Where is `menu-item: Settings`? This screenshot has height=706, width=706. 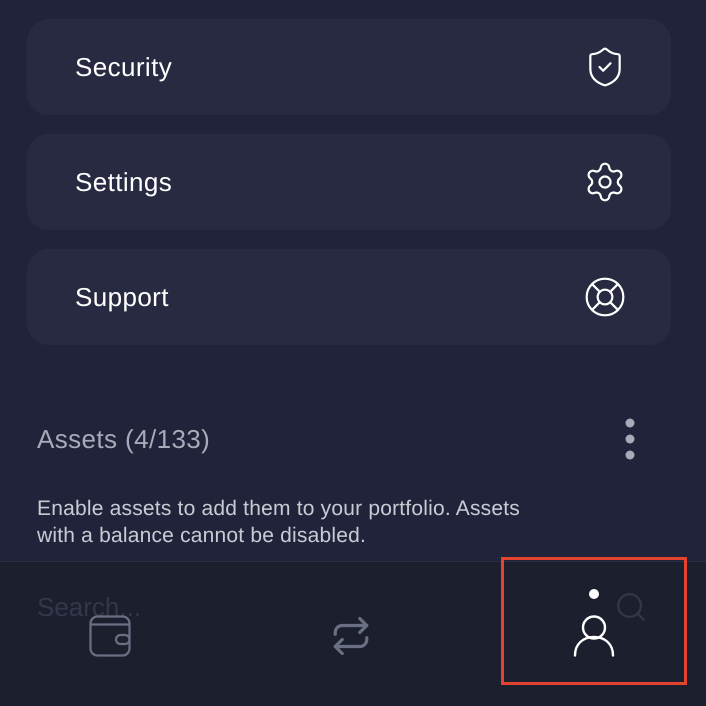
menu-item: Settings is located at coordinates (349, 182).